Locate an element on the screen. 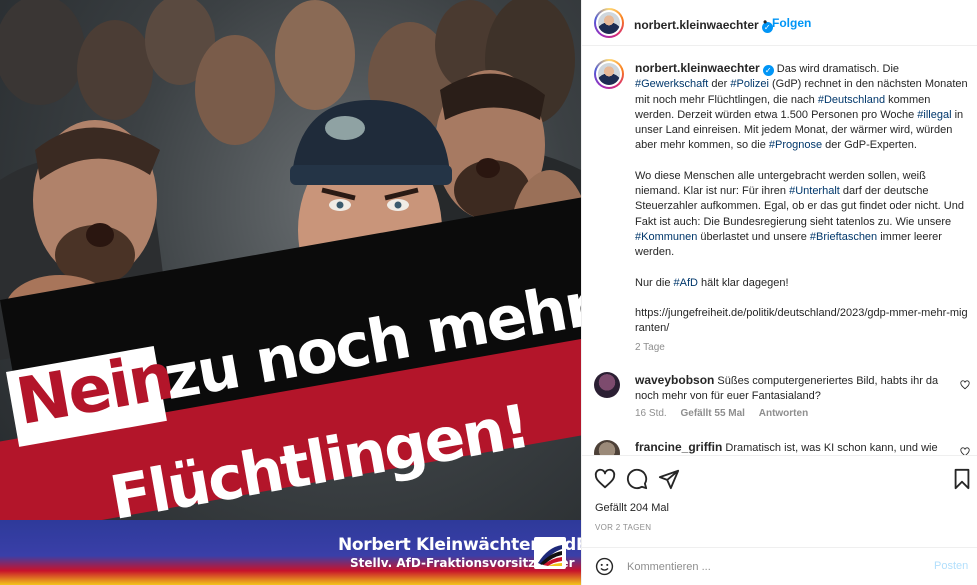 The width and height of the screenshot is (977, 585). comment-bubble-icon is located at coordinates (637, 479).